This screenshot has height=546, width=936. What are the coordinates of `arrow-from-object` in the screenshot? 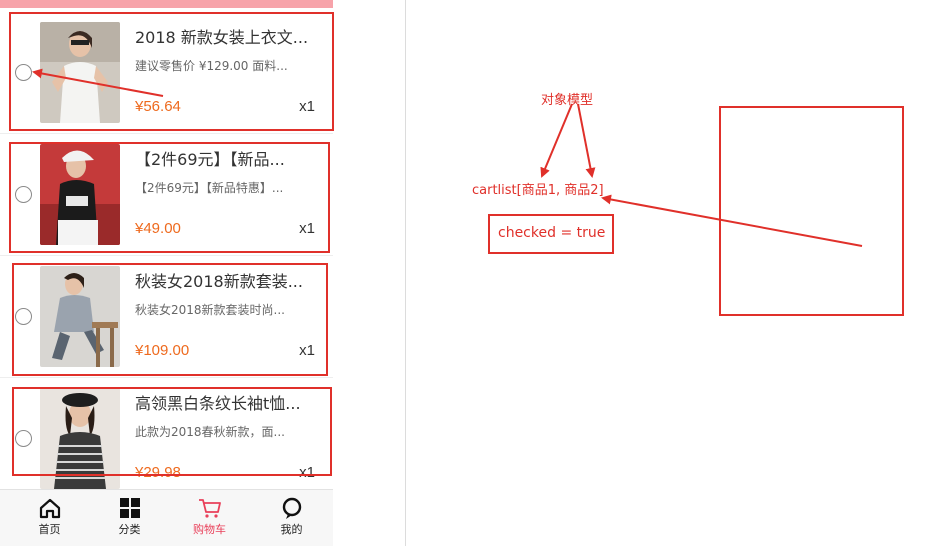 It's located at (732, 220).